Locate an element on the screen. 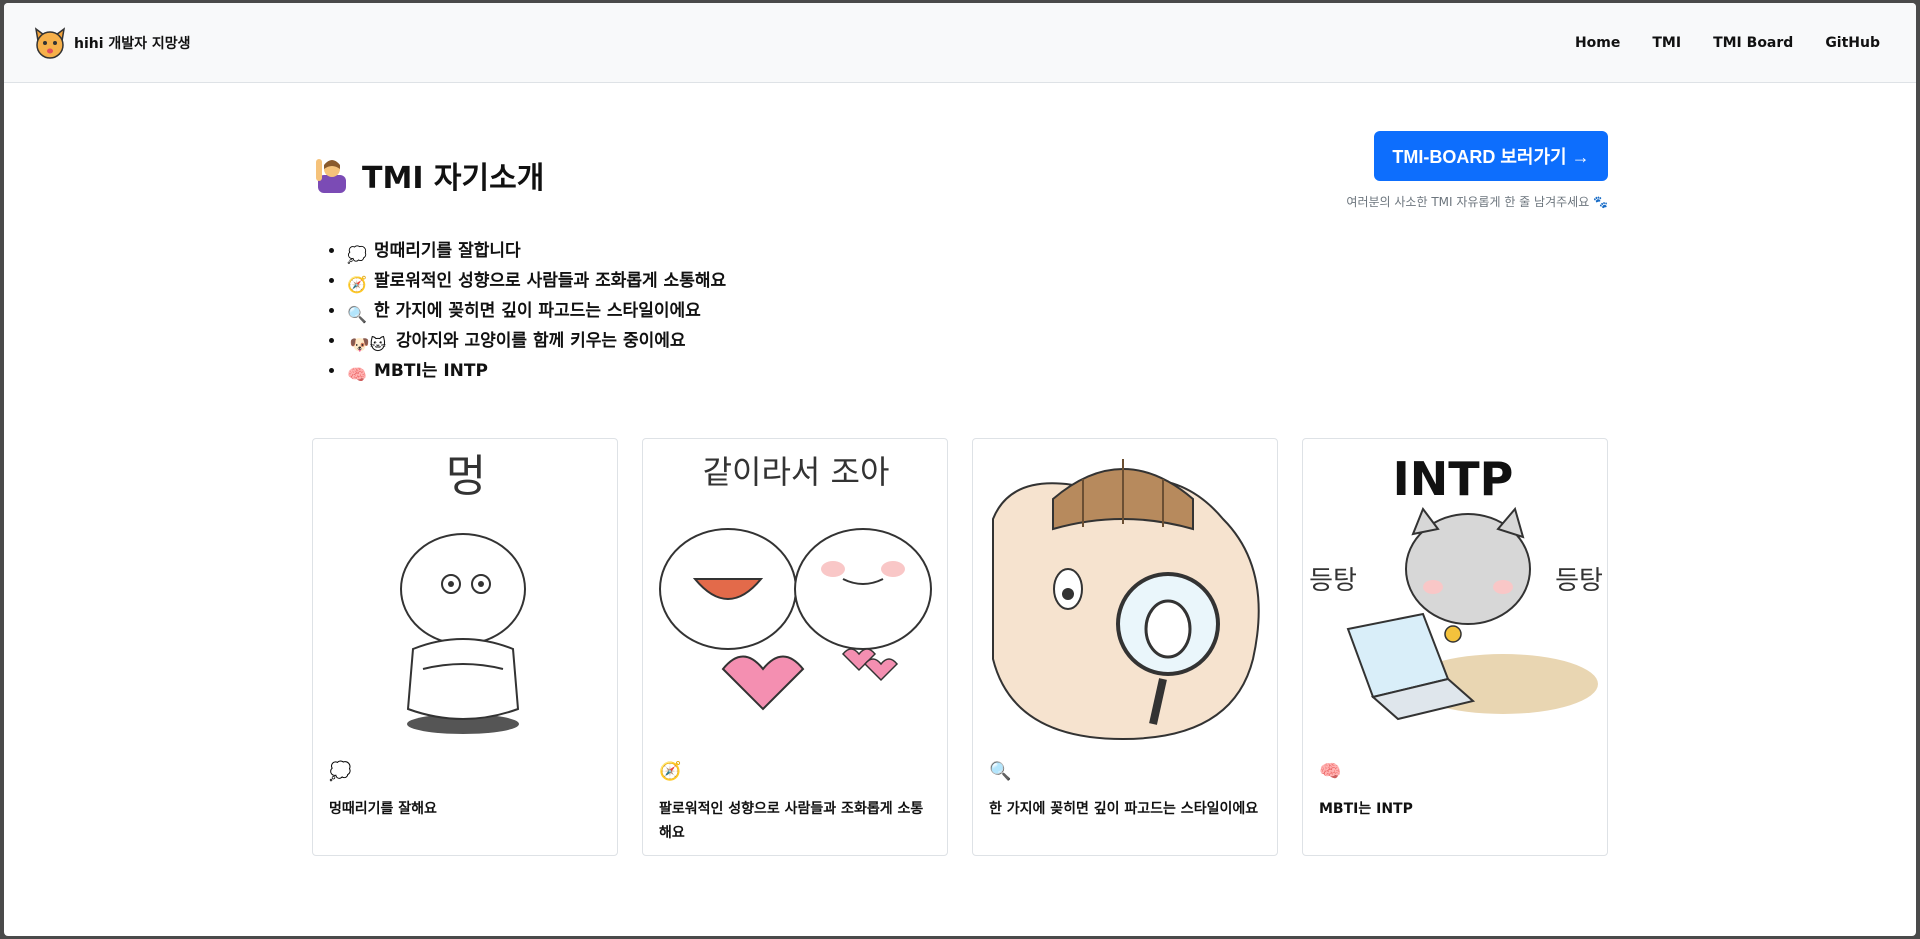 The width and height of the screenshot is (1920, 939). card-spacing-out: 멍 💭 멍때리기를 잘해요 is located at coordinates (465, 647).